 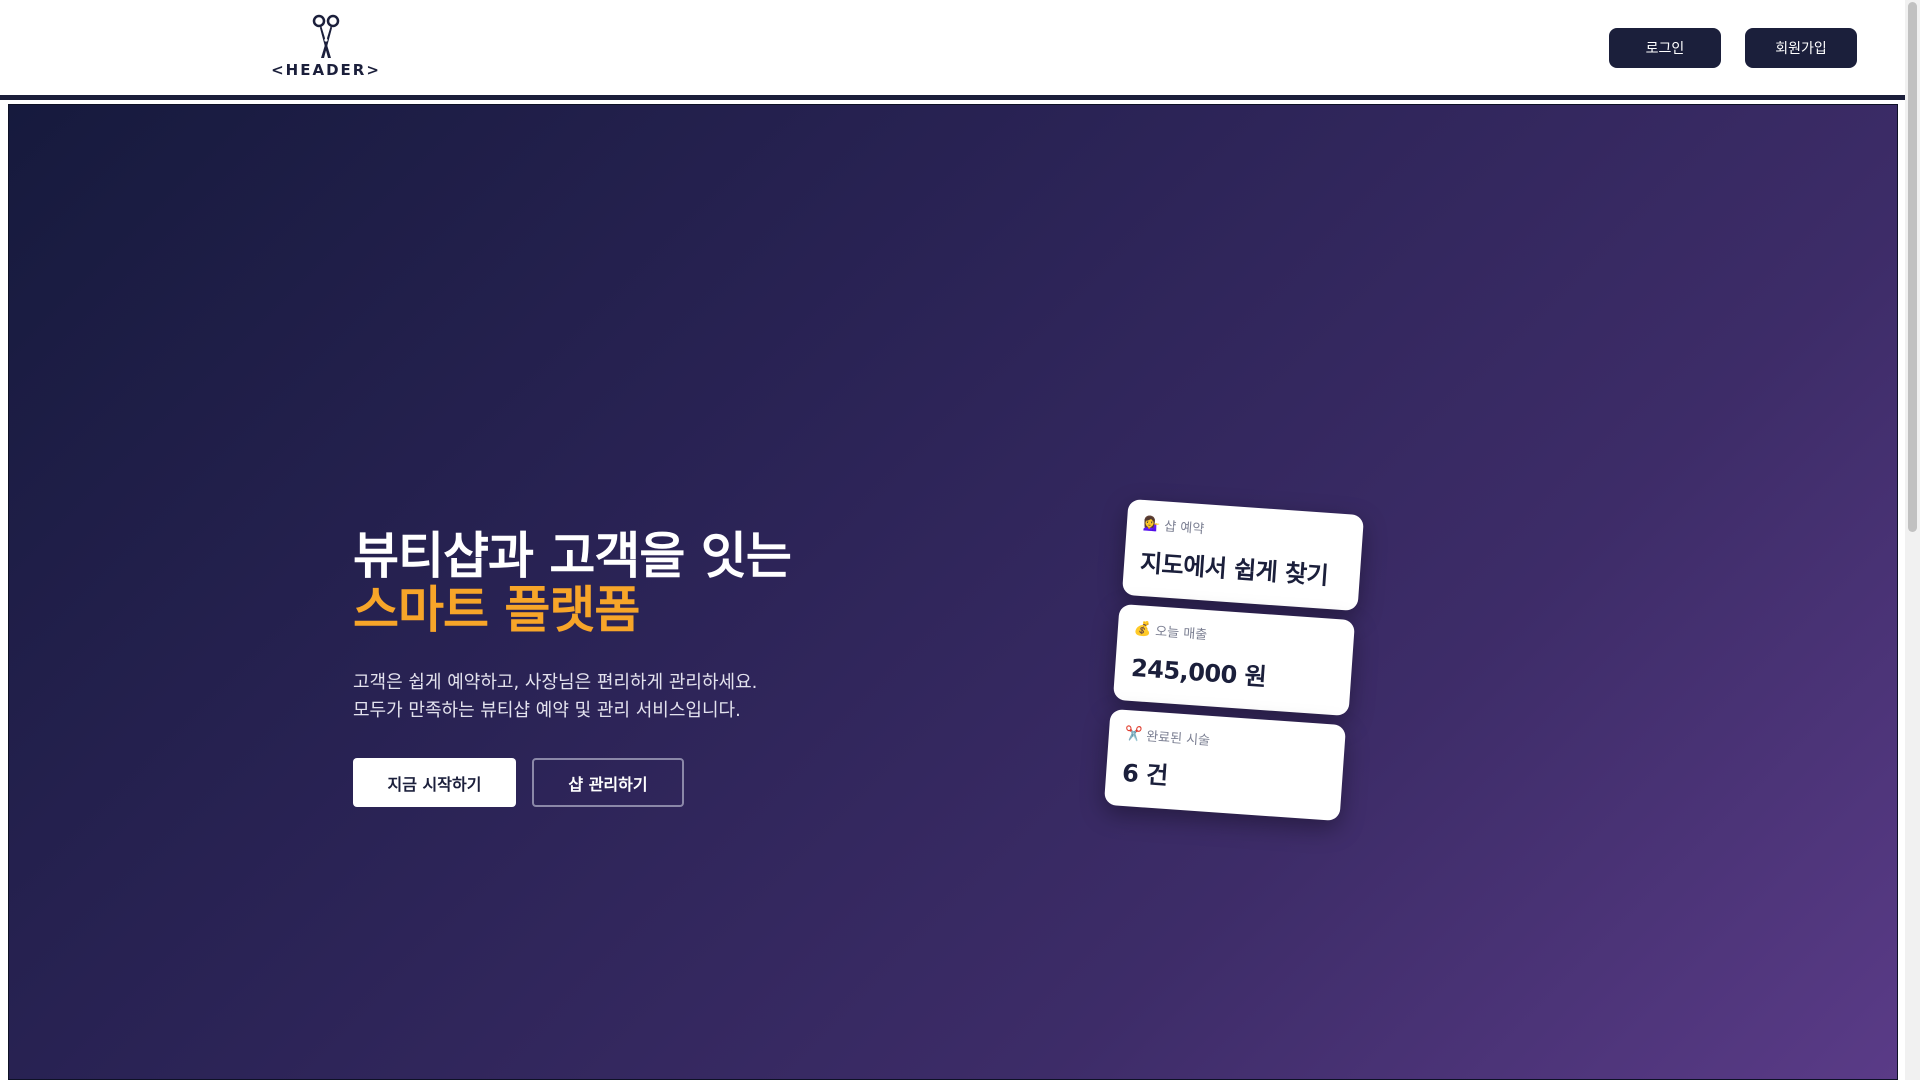 What do you see at coordinates (1234, 569) in the screenshot?
I see `stat-card-value: 지도에서 쉽게 찾기` at bounding box center [1234, 569].